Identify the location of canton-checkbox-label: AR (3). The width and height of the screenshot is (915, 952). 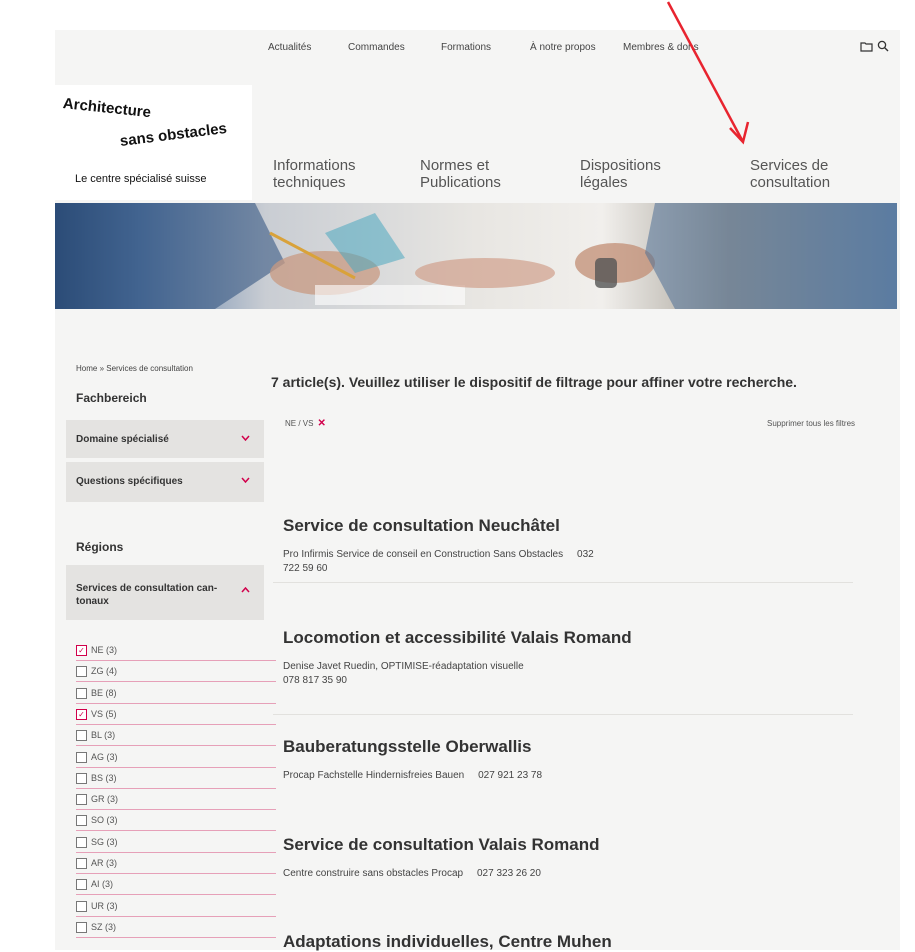
(104, 863).